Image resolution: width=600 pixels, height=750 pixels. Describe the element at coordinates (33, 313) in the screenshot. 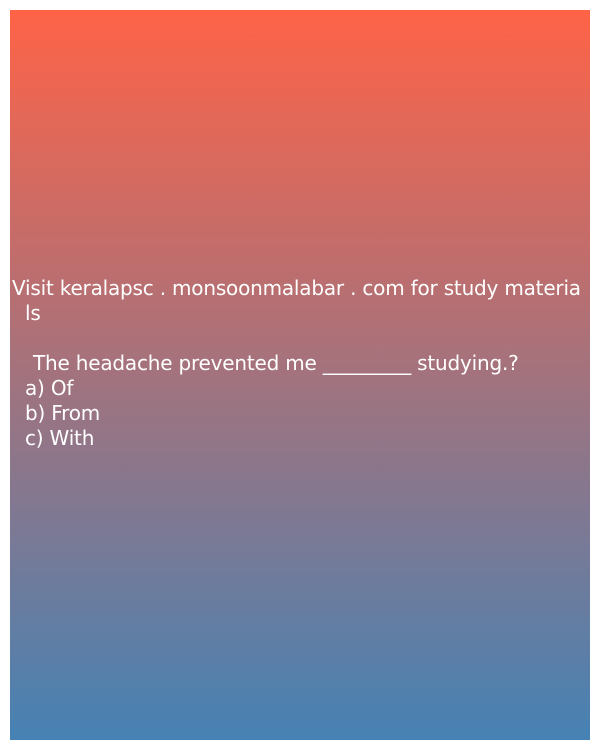

I see `promo-text-line-2: ls` at that location.